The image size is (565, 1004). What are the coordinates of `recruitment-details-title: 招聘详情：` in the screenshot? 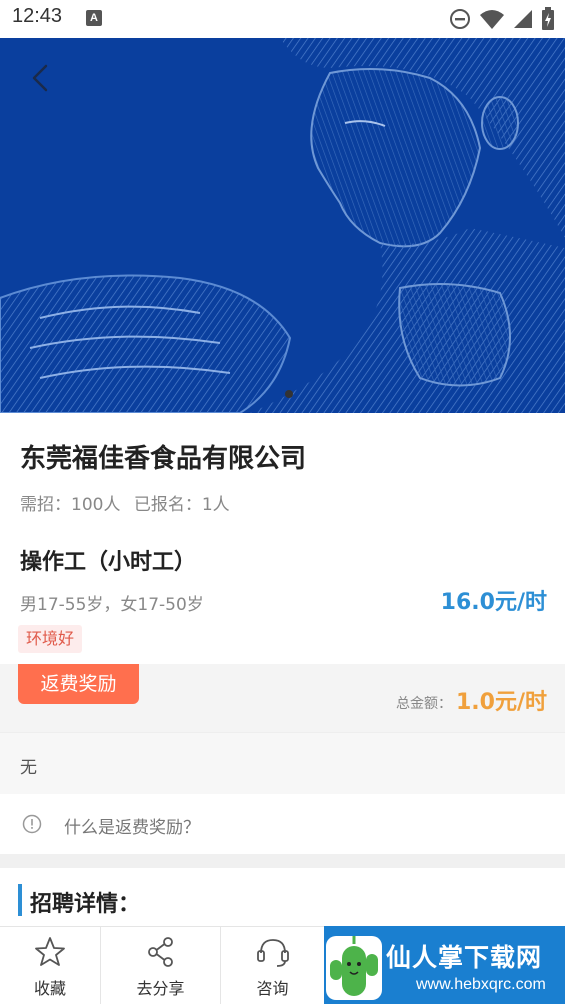 It's located at (85, 904).